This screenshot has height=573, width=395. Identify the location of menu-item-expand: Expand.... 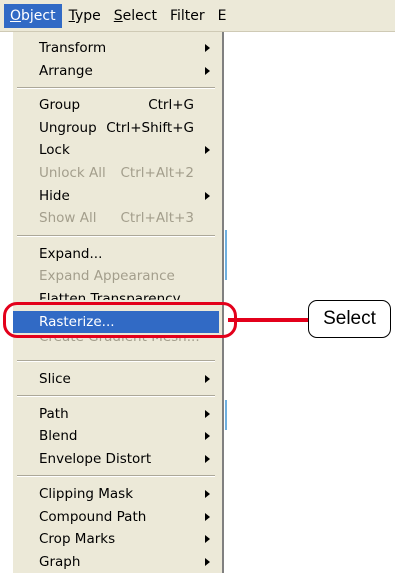
(116, 254).